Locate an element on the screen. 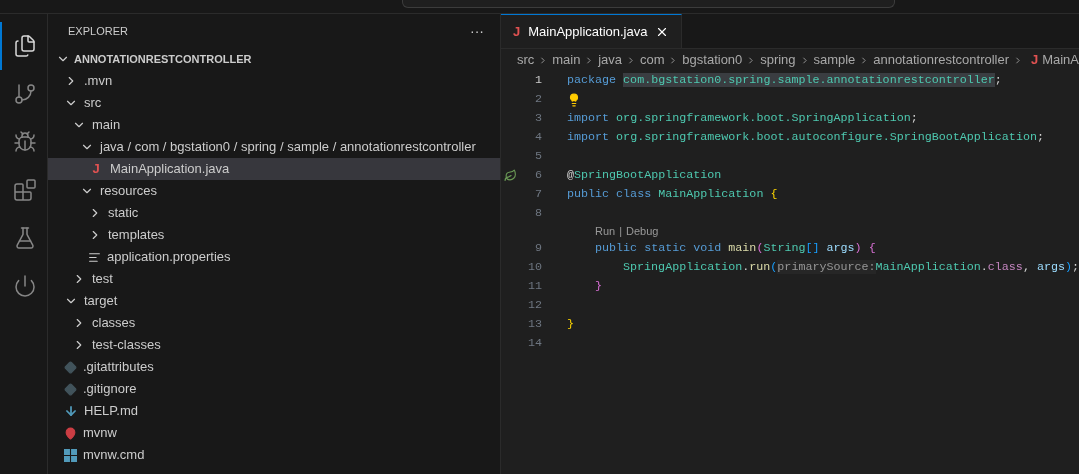  line-number: 4 is located at coordinates (538, 137).